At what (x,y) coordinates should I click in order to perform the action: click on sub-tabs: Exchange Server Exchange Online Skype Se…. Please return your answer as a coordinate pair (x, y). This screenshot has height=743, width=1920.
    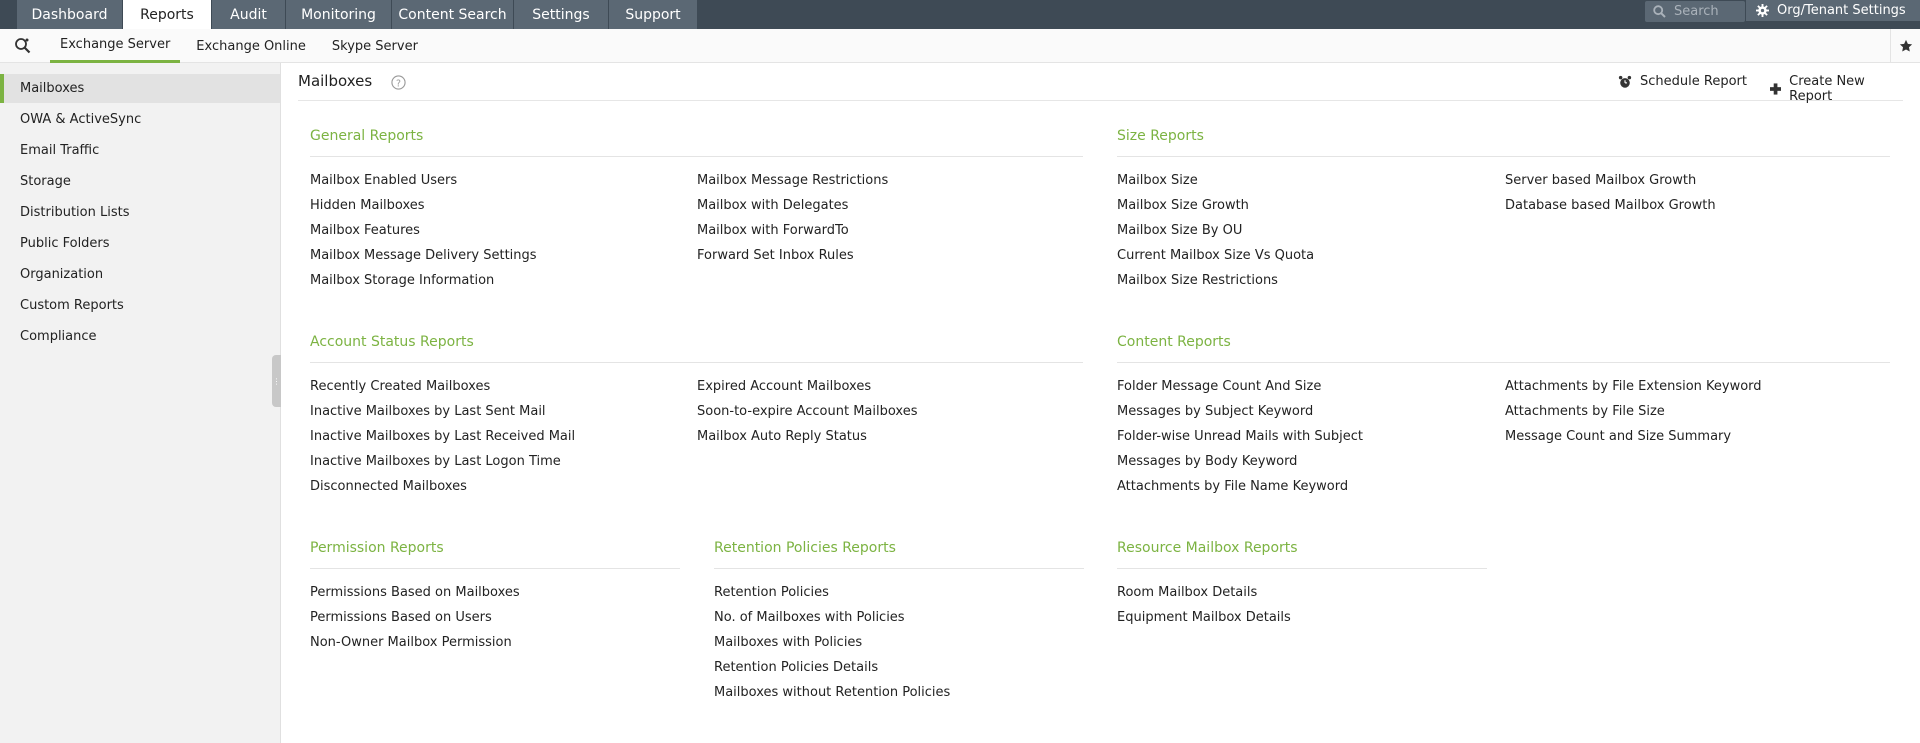
    Looking at the image, I should click on (242, 46).